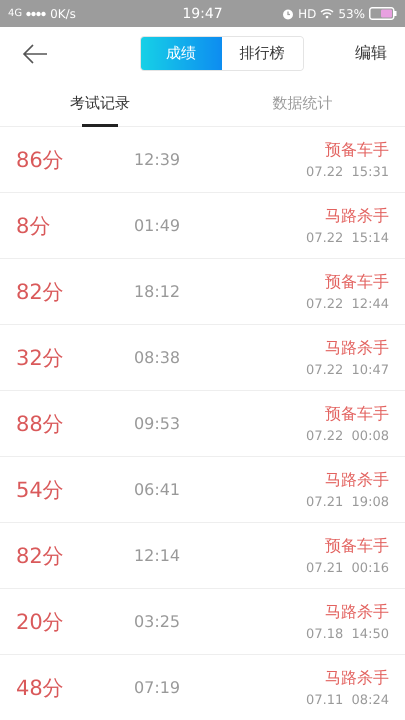 The width and height of the screenshot is (405, 720). Describe the element at coordinates (202, 358) in the screenshot. I see `record-row: 32分 08:38 马路杀手 07.22 10:47` at that location.